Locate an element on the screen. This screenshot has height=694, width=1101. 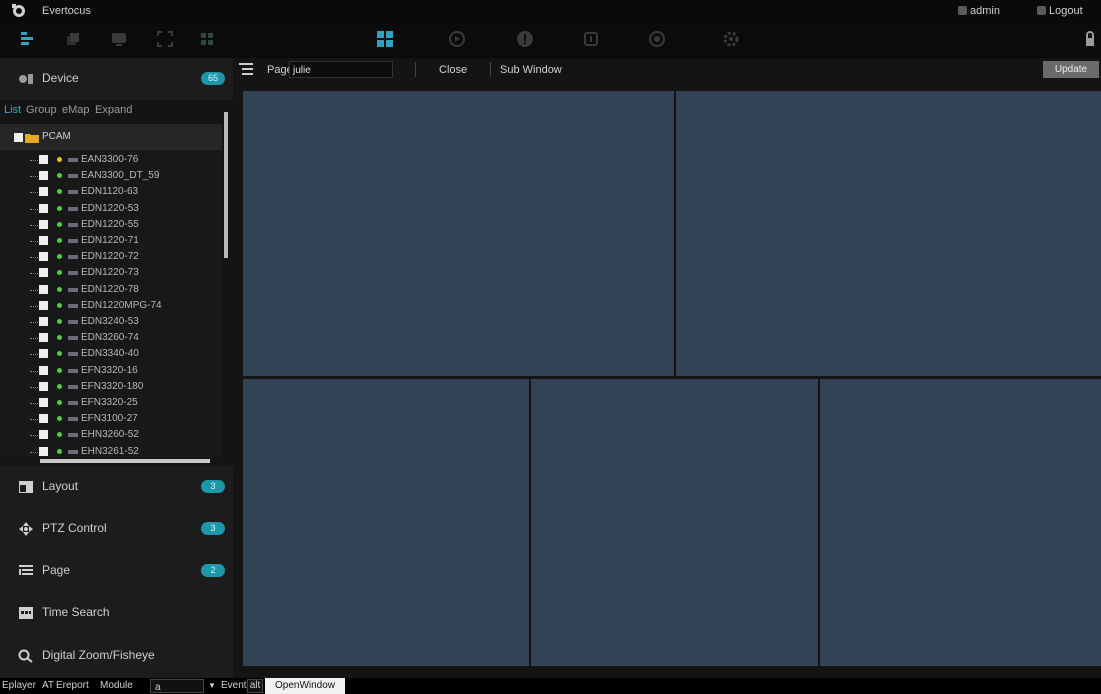
device-name: EFN3320-25 is located at coordinates (109, 402).